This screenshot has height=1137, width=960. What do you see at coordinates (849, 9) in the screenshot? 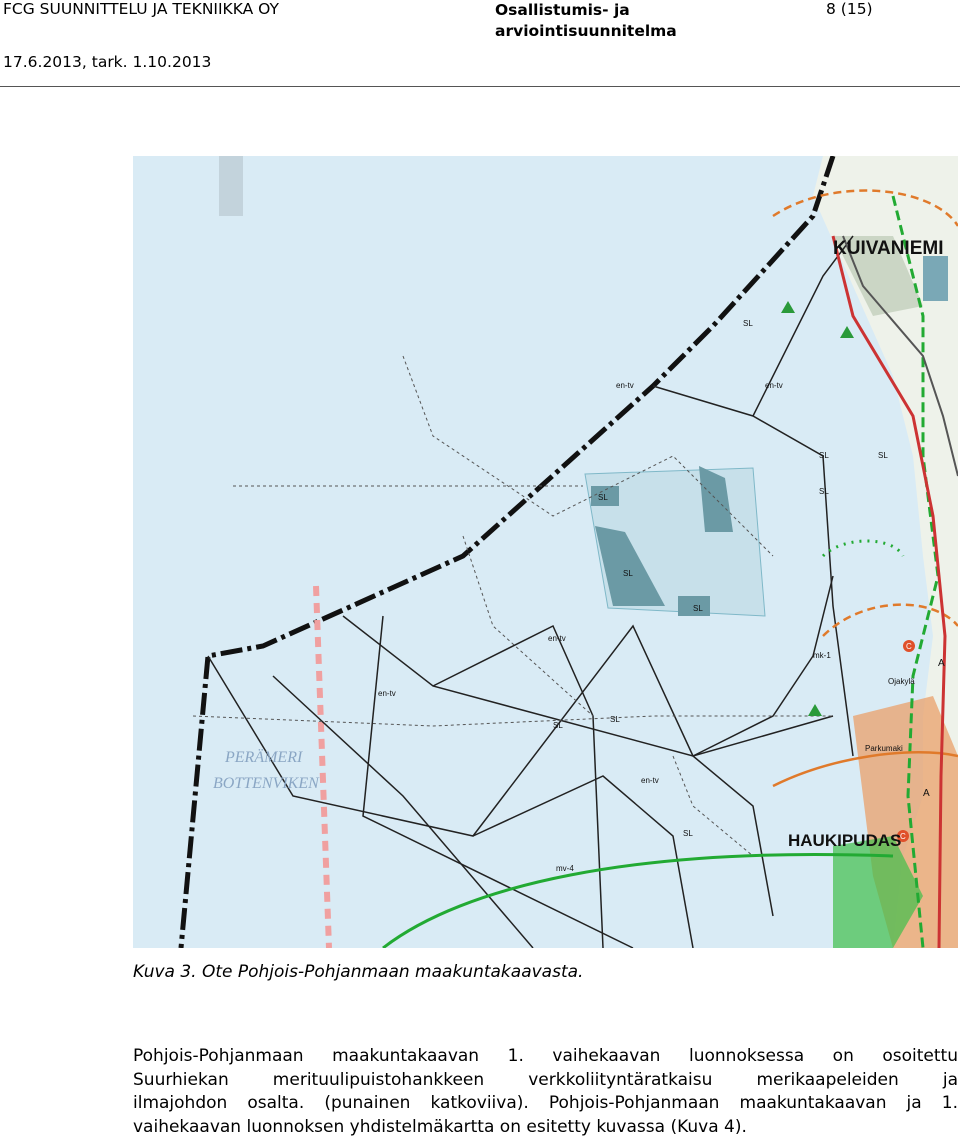
I see `header-page-number: 8 (15)` at bounding box center [849, 9].